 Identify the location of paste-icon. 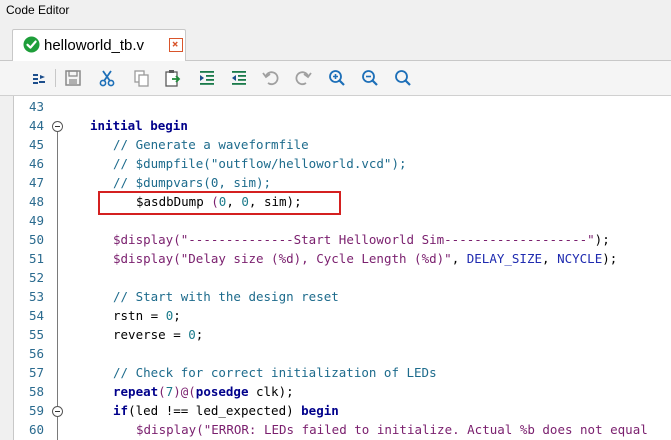
(173, 78).